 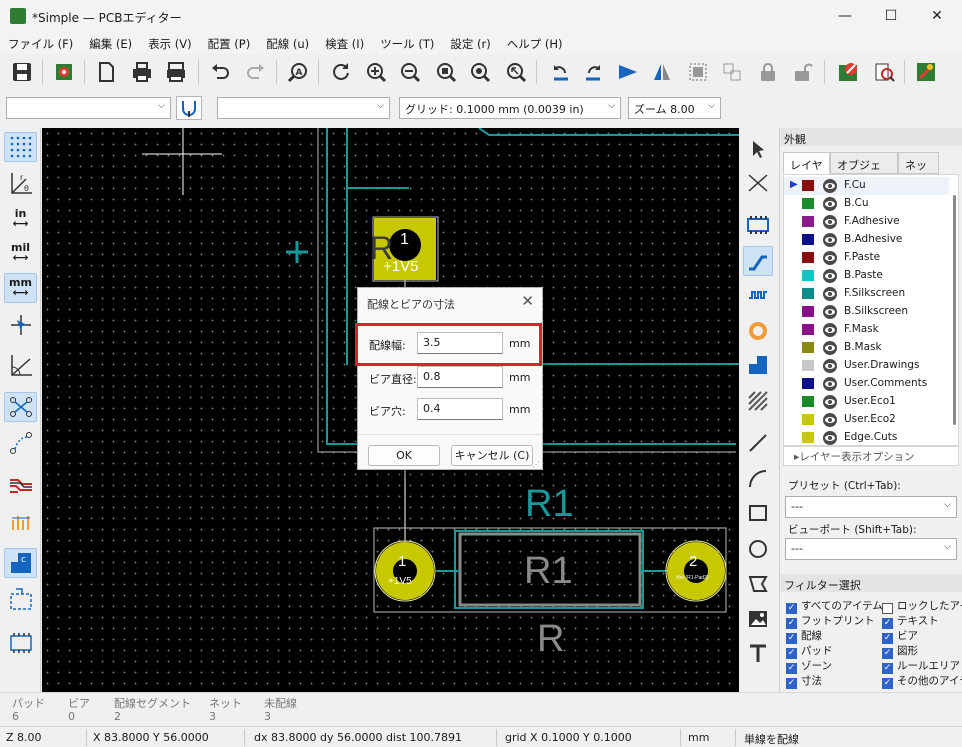 What do you see at coordinates (910, 621) in the screenshot?
I see `filter-checkbox: ✓ テキスト` at bounding box center [910, 621].